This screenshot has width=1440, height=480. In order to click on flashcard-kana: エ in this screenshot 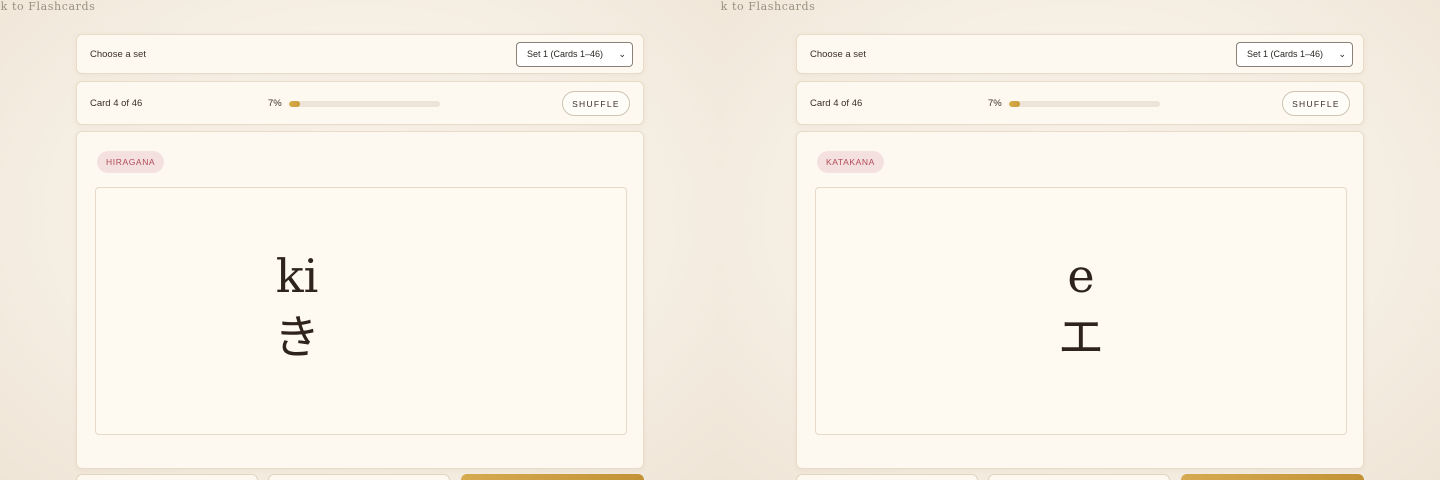, I will do `click(1081, 337)`.